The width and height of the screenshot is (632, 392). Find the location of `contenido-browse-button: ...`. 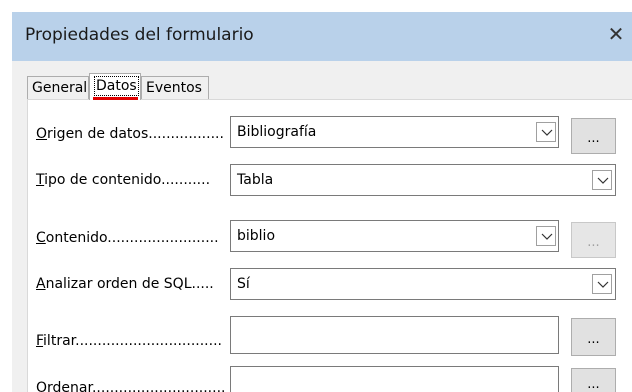

contenido-browse-button: ... is located at coordinates (593, 240).